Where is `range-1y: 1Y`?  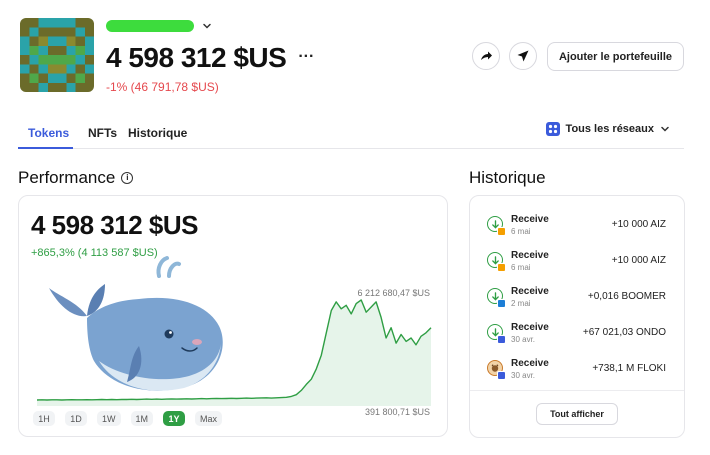
range-1y: 1Y is located at coordinates (174, 418).